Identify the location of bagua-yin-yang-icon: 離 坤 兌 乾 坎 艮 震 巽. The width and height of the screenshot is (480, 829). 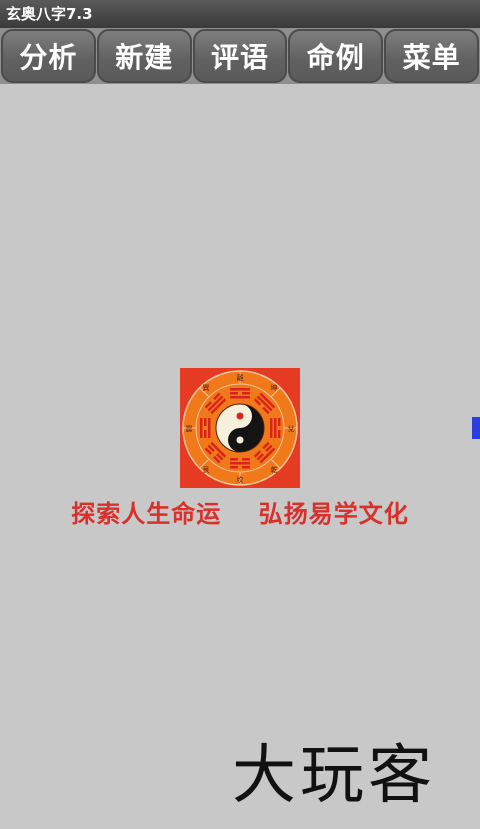
(240, 428).